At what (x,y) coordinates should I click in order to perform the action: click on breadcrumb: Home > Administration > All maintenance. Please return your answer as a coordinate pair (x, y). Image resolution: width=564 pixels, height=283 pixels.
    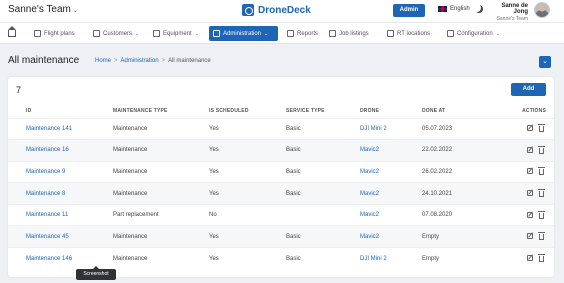
    Looking at the image, I should click on (153, 61).